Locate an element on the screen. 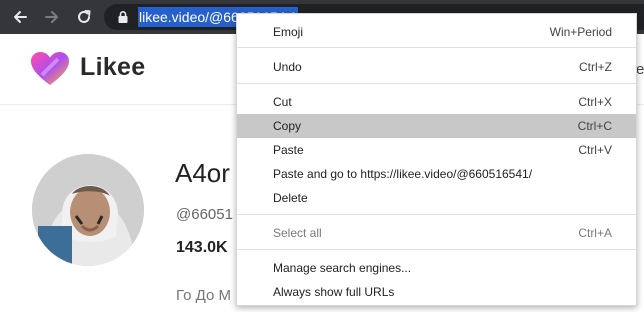 The image size is (644, 312). profile-follower-count: 143.0K is located at coordinates (202, 247).